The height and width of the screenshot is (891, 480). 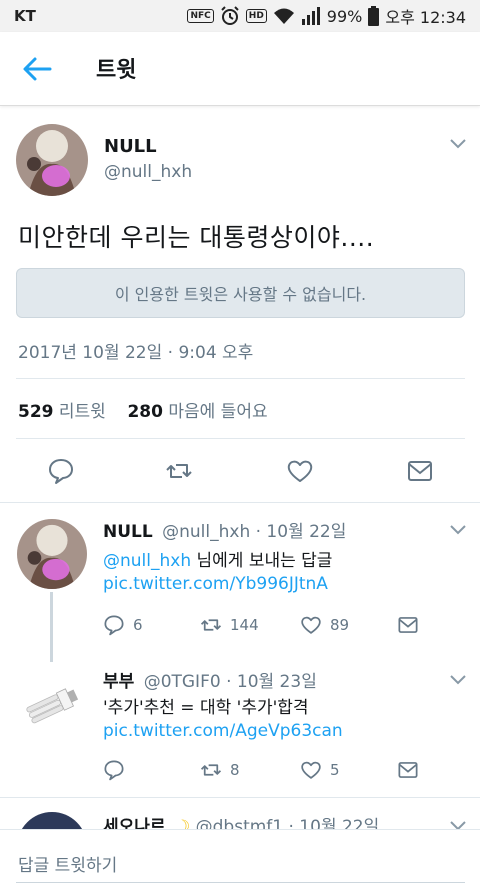 I want to click on reply-header: 부부 @0TGIF0 · 10월 23일, so click(x=210, y=679).